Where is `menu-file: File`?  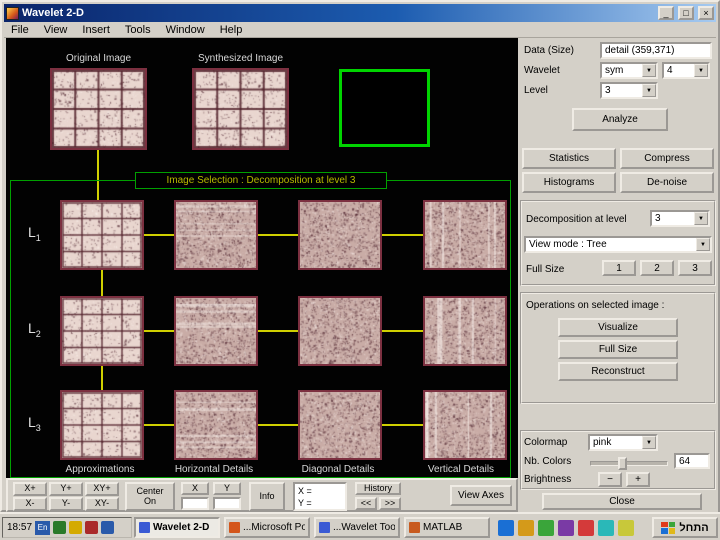 menu-file: File is located at coordinates (20, 30).